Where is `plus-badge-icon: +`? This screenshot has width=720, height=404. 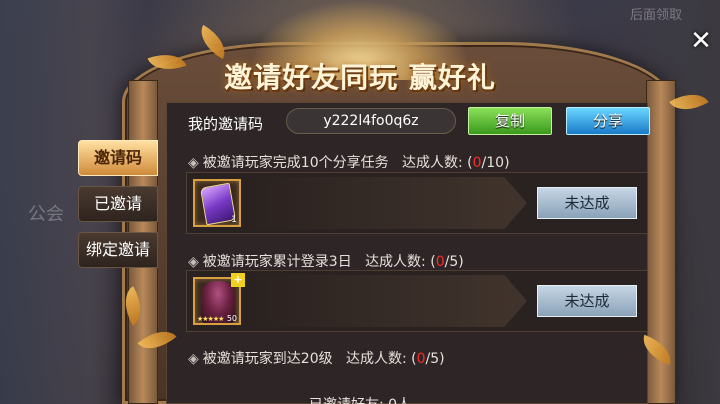 plus-badge-icon: + is located at coordinates (238, 280).